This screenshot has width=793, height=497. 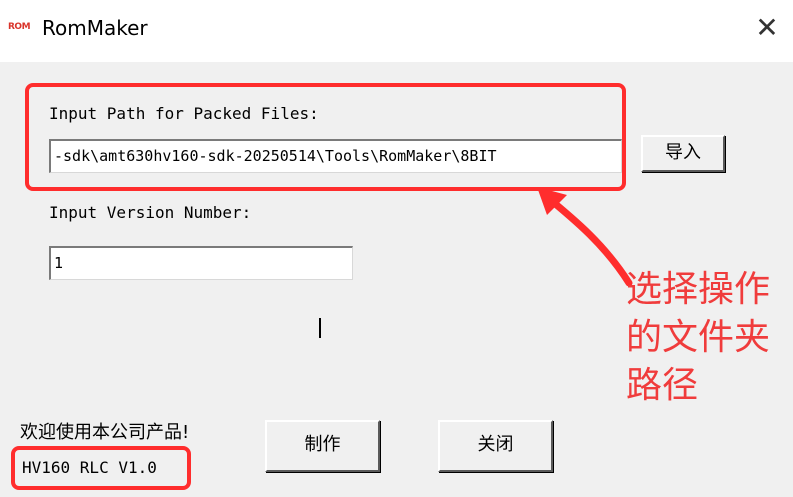 What do you see at coordinates (698, 337) in the screenshot?
I see `annotation-line: 的文件夹` at bounding box center [698, 337].